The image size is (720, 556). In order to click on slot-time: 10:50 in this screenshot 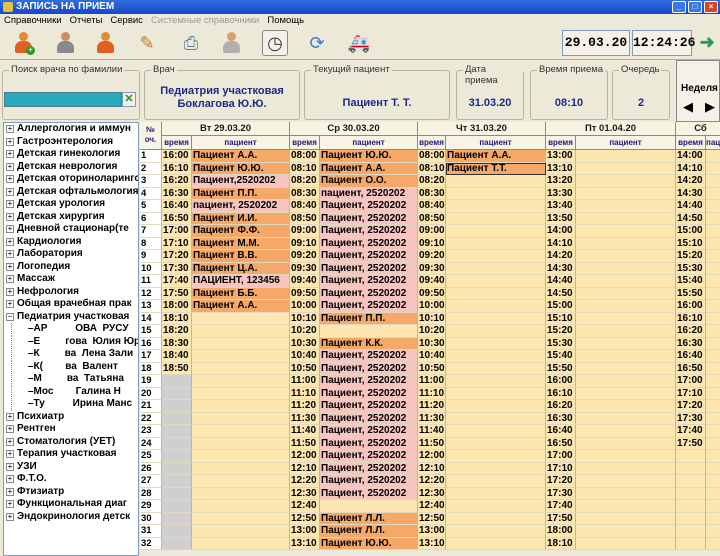, I will do `click(305, 368)`.